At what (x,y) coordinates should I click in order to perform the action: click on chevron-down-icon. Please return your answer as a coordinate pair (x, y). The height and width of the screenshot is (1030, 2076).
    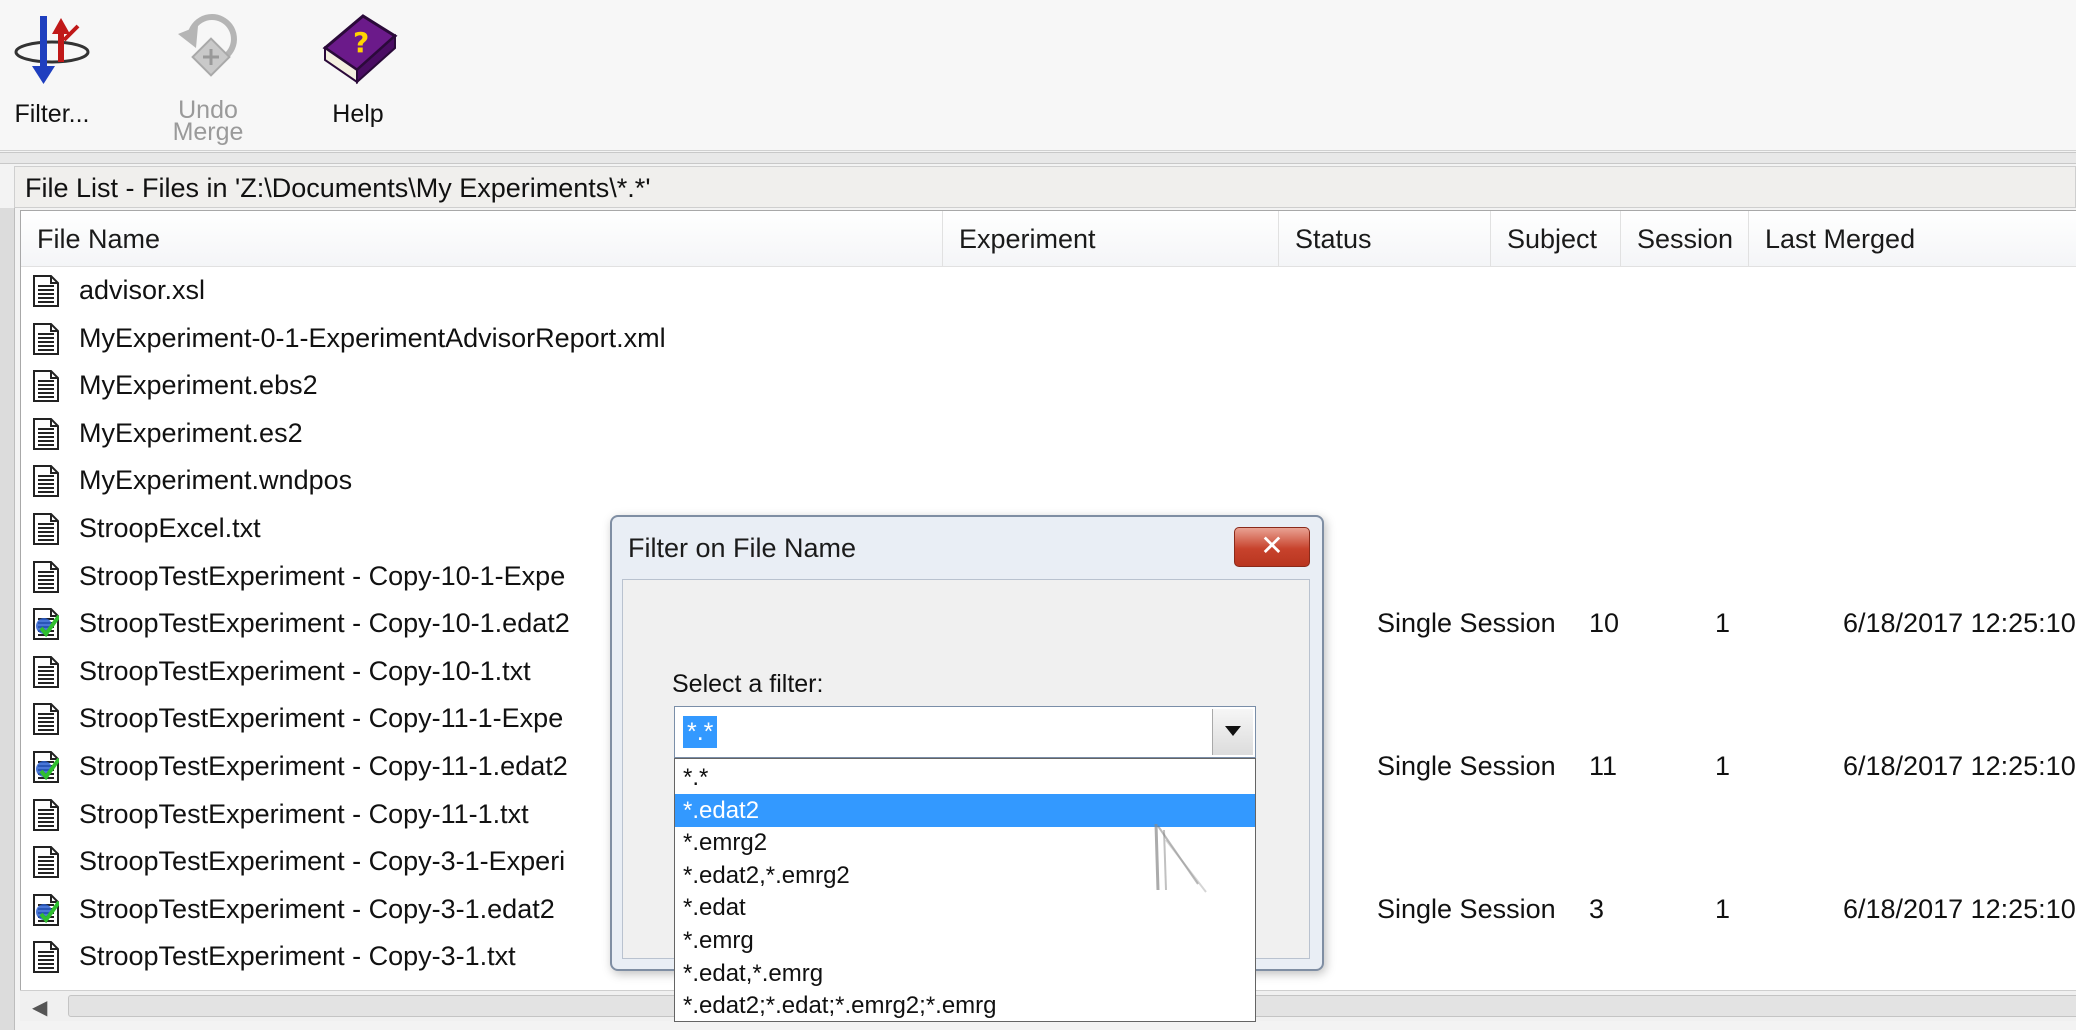
    Looking at the image, I should click on (1233, 731).